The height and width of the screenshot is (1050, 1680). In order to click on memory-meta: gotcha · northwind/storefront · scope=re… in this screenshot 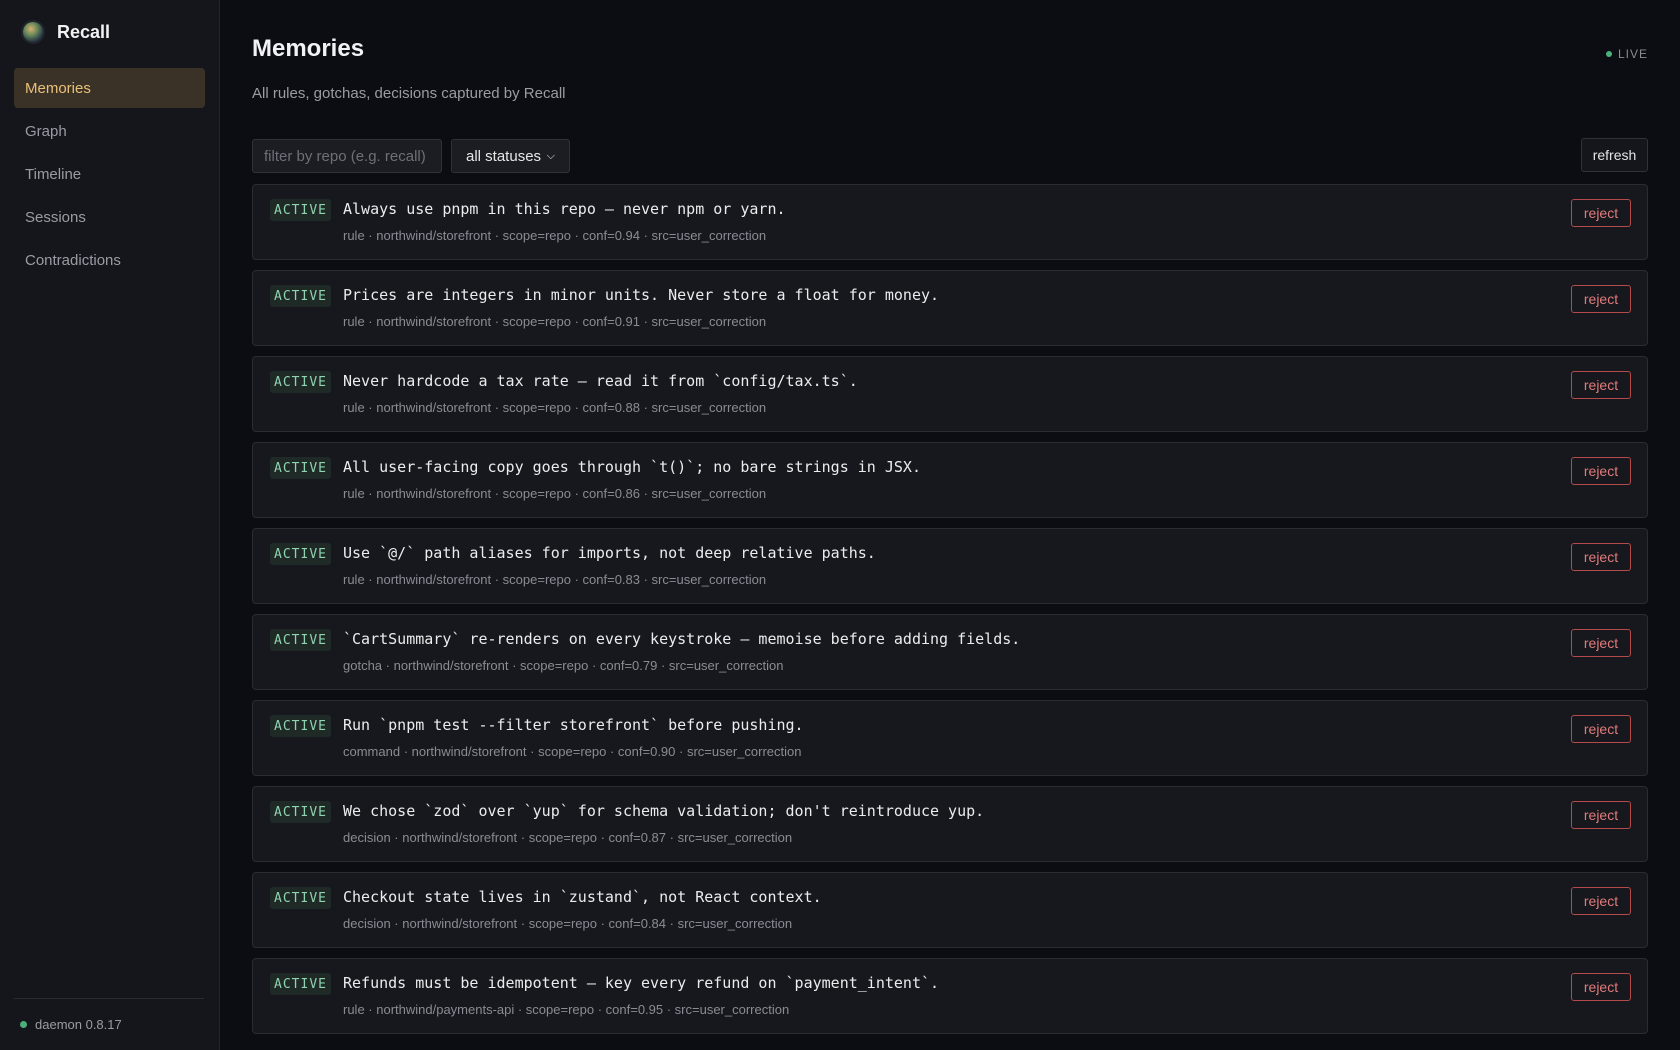, I will do `click(563, 665)`.